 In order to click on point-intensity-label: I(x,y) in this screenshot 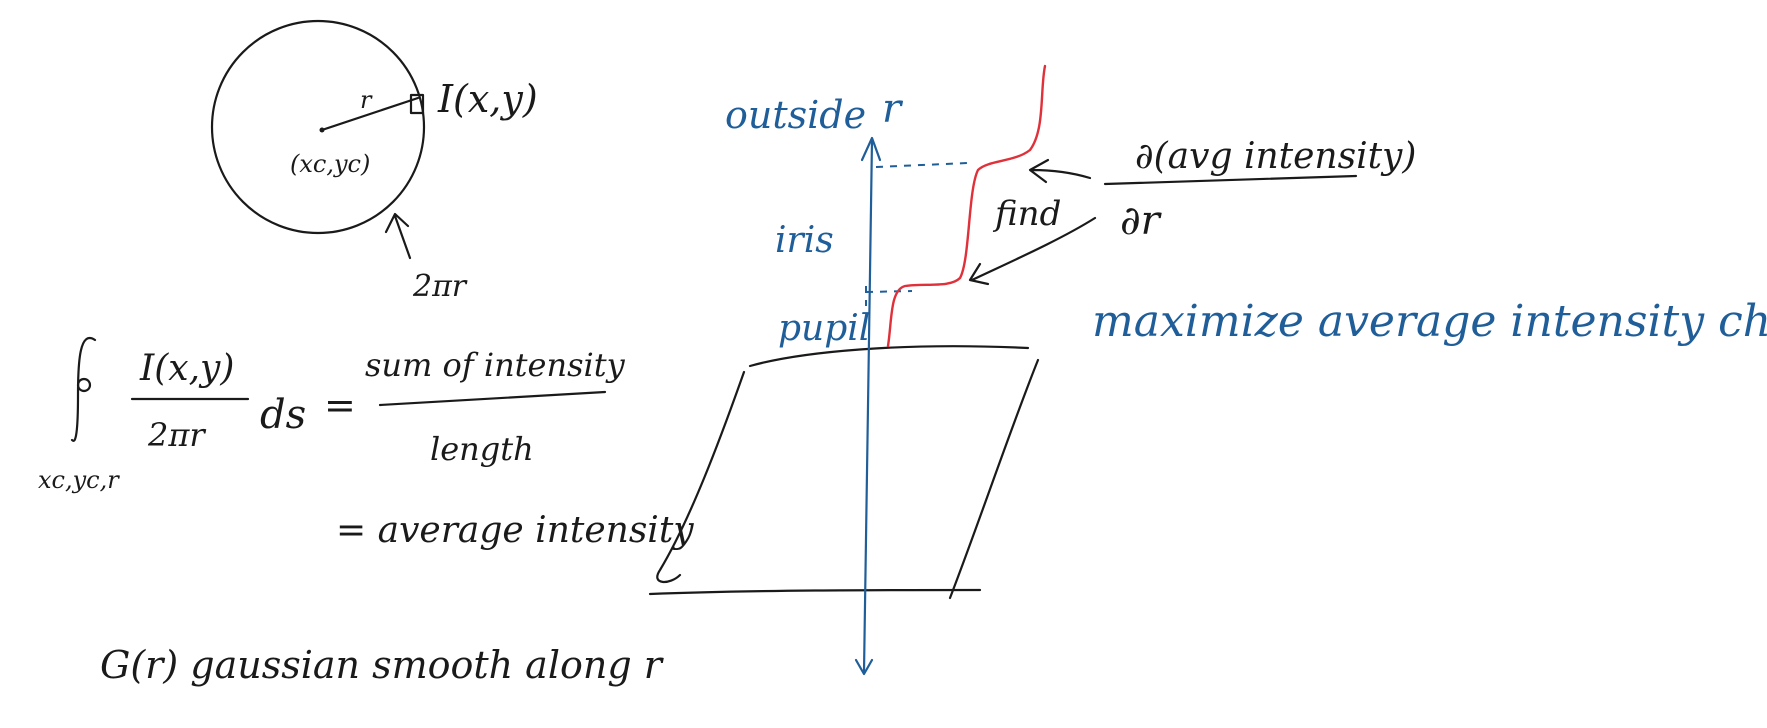, I will do `click(487, 99)`.